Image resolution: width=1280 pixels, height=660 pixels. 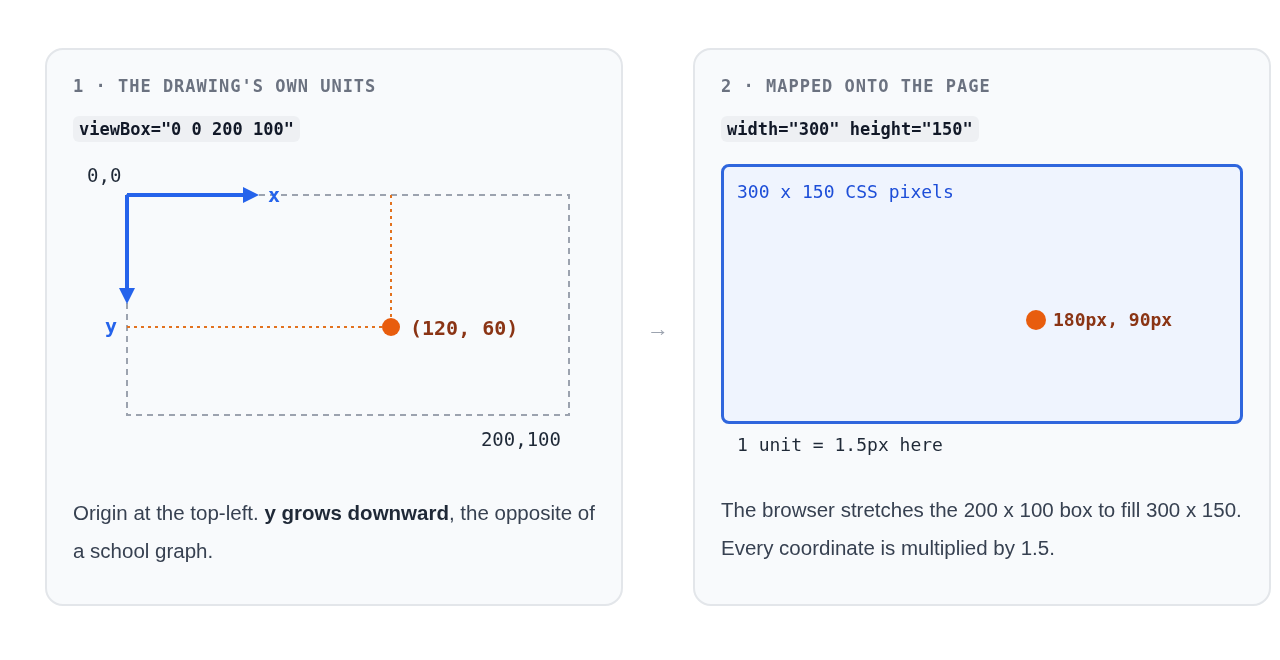 I want to click on panel-title: 2 · MAPPED ONTO THE PAGE, so click(x=856, y=86).